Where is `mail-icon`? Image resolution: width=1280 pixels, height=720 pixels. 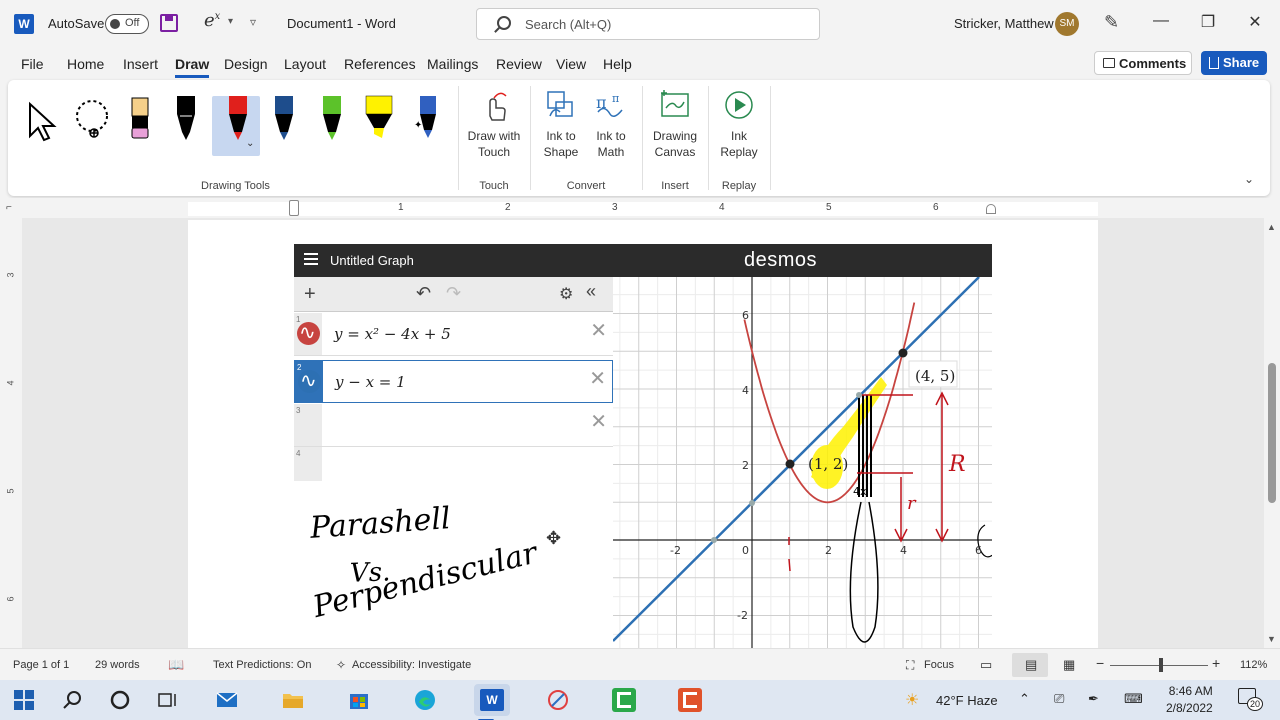
mail-icon is located at coordinates (227, 700).